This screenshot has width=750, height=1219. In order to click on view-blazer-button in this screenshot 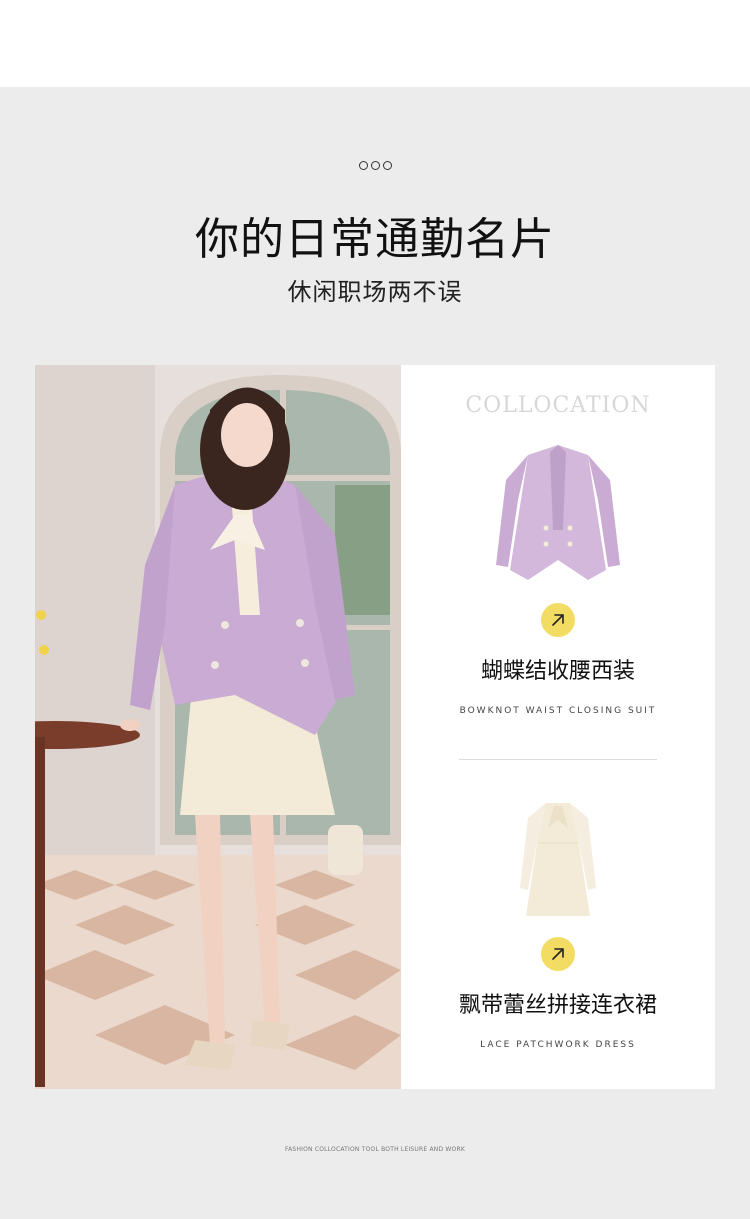, I will do `click(558, 620)`.